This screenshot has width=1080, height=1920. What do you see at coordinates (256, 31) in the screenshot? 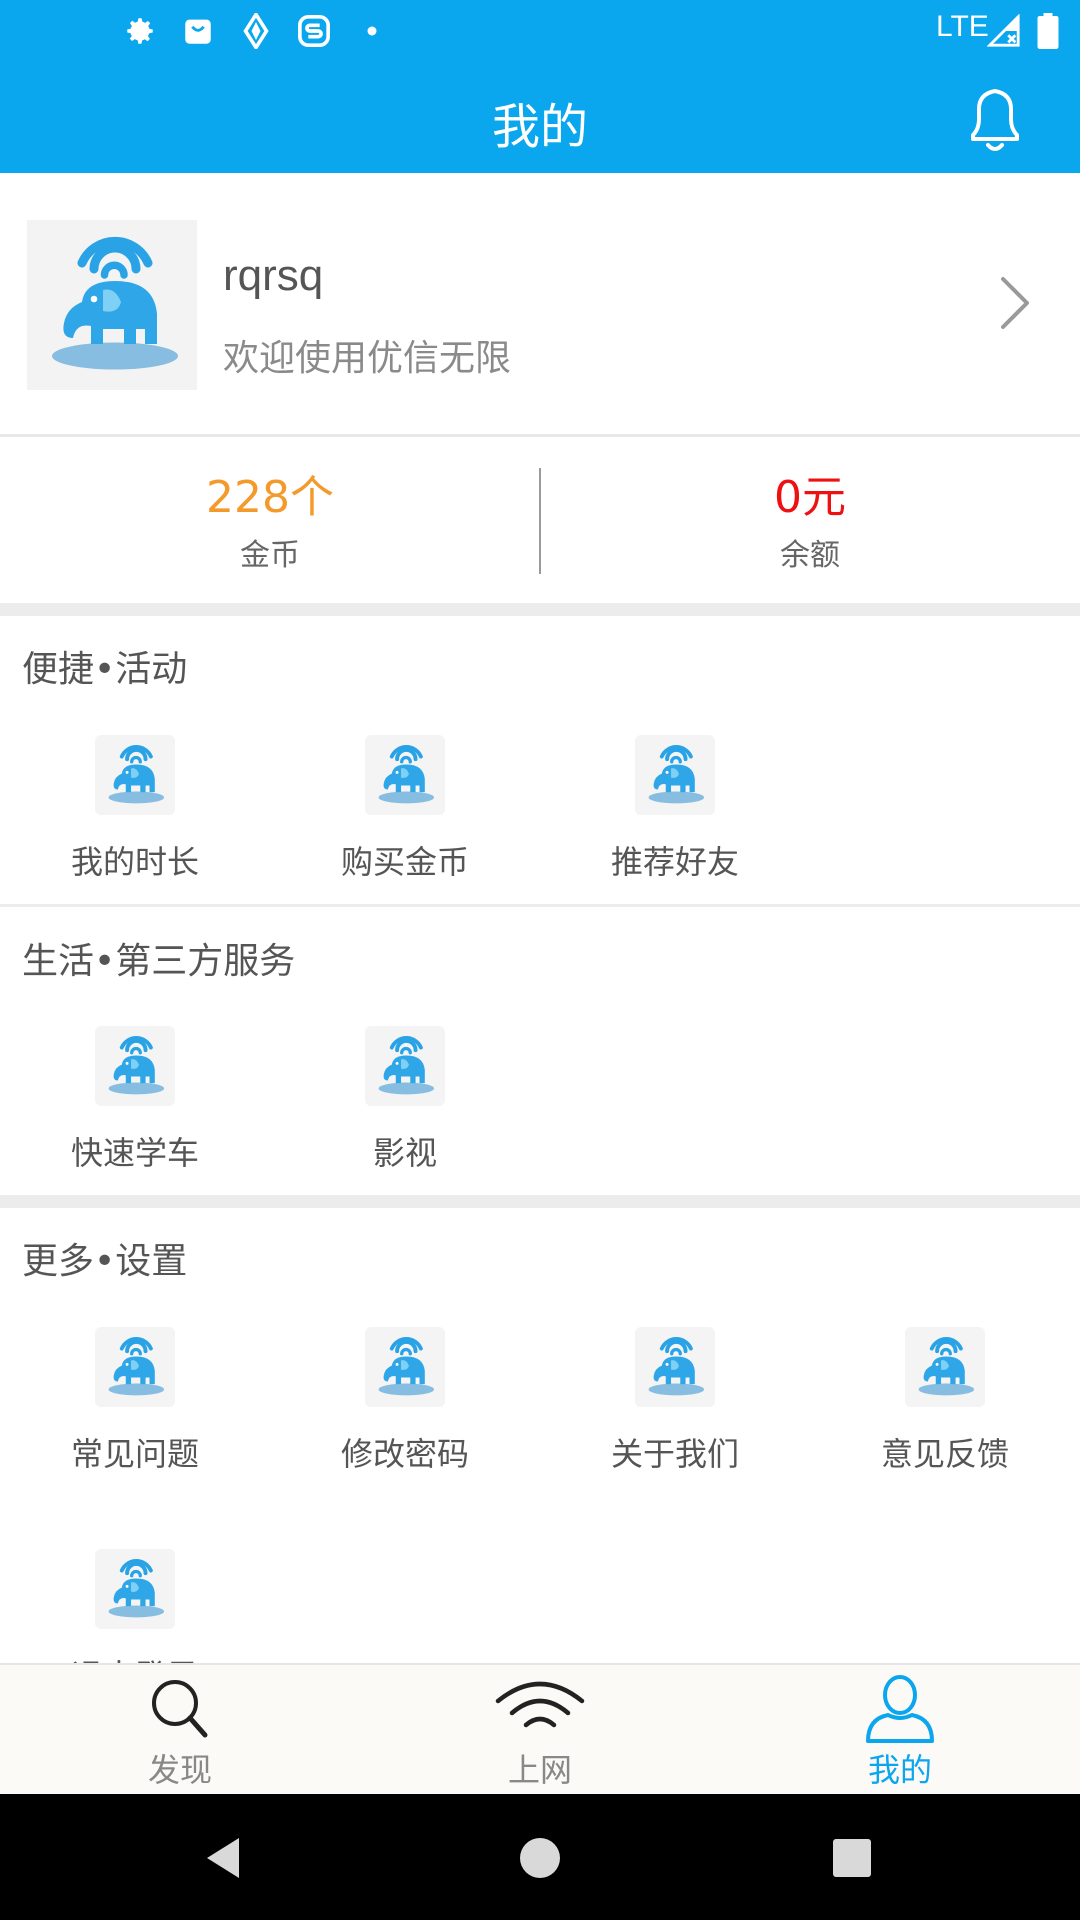
I see `compass-icon` at bounding box center [256, 31].